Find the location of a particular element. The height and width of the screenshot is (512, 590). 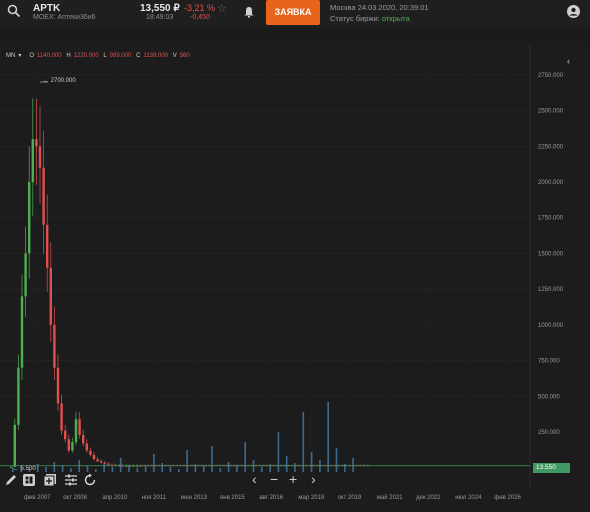

settings-icon is located at coordinates (71, 480).